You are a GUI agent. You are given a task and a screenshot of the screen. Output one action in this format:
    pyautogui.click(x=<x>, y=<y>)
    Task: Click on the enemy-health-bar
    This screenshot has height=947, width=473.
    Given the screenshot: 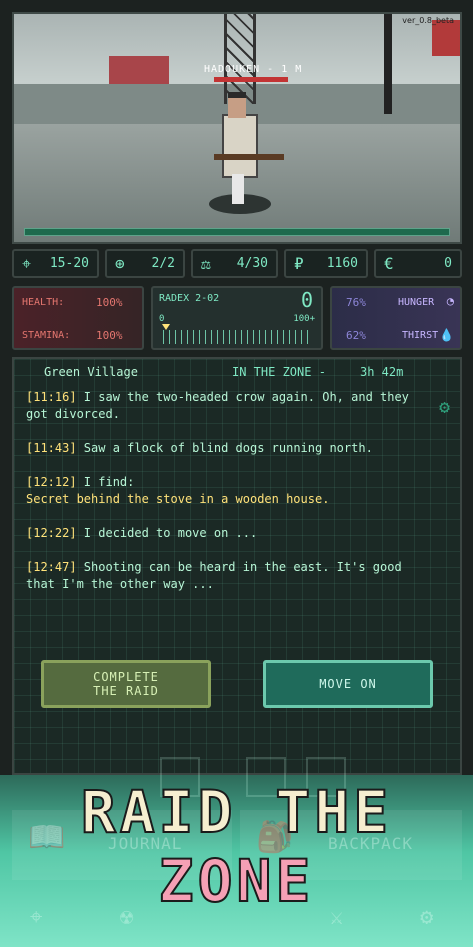 What is the action you would take?
    pyautogui.click(x=251, y=79)
    